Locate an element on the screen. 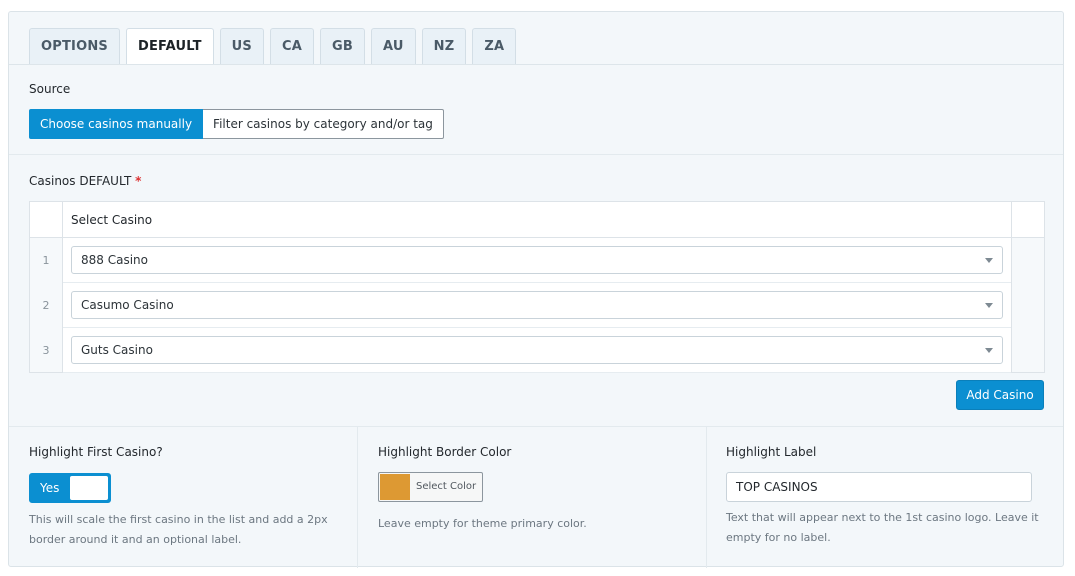  casino-select: Casumo Casino is located at coordinates (537, 305).